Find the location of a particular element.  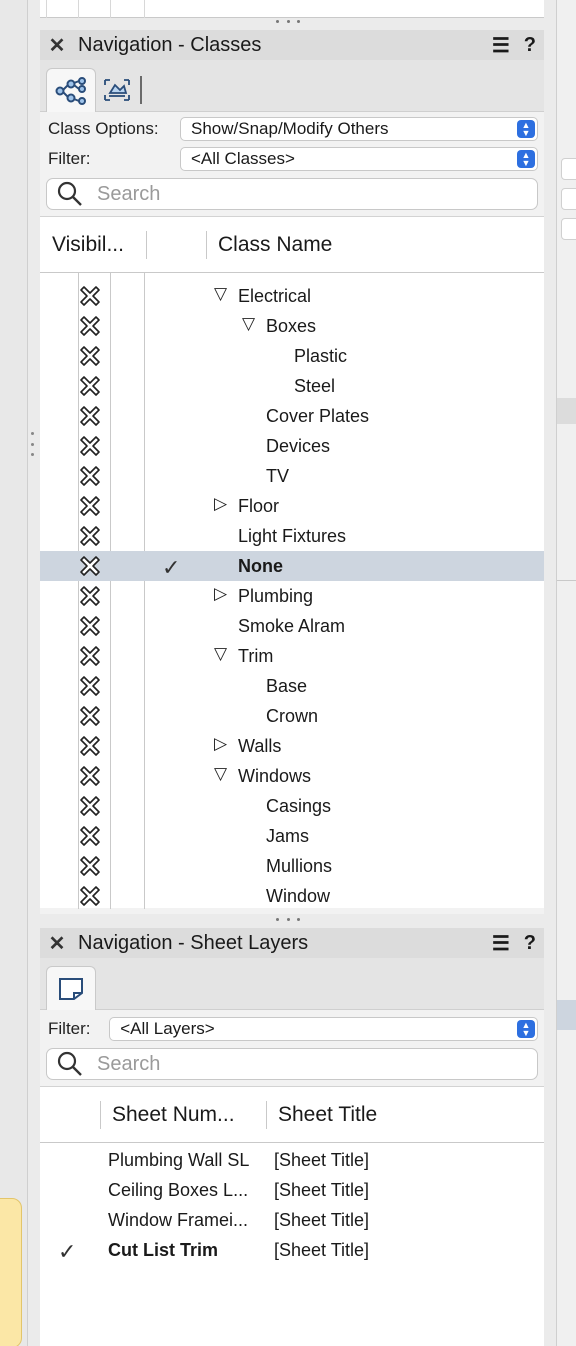

class-filter-row: Filter: <All Classes> ▲ ▼ is located at coordinates (292, 159).